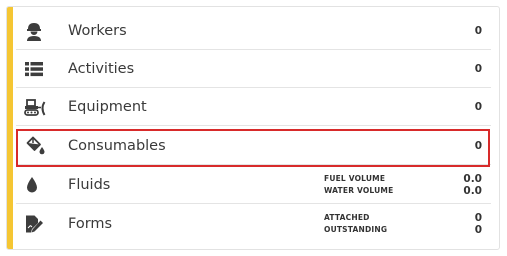 The image size is (507, 256). What do you see at coordinates (403, 218) in the screenshot?
I see `detail-line: ATTACHED 0` at bounding box center [403, 218].